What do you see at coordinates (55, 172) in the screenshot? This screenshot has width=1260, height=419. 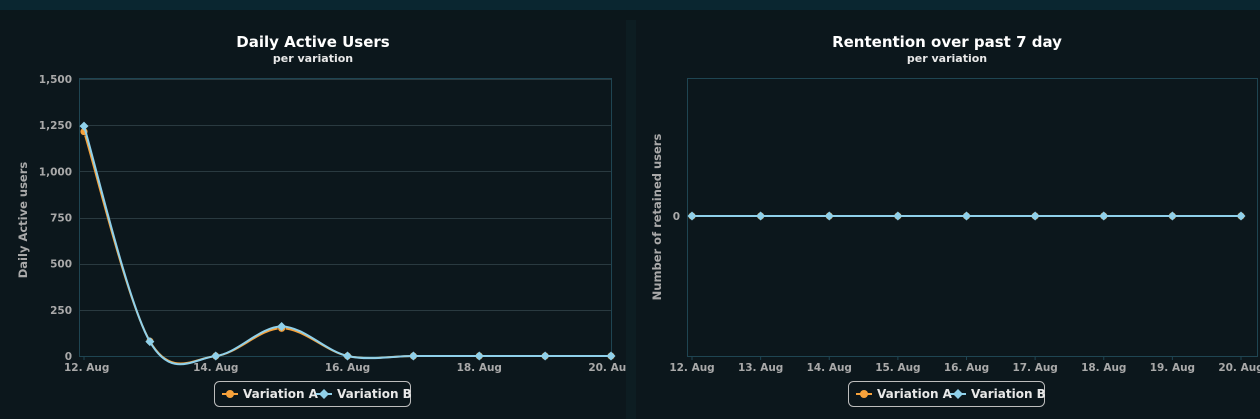 I see `y-tick-label: 1,000` at bounding box center [55, 172].